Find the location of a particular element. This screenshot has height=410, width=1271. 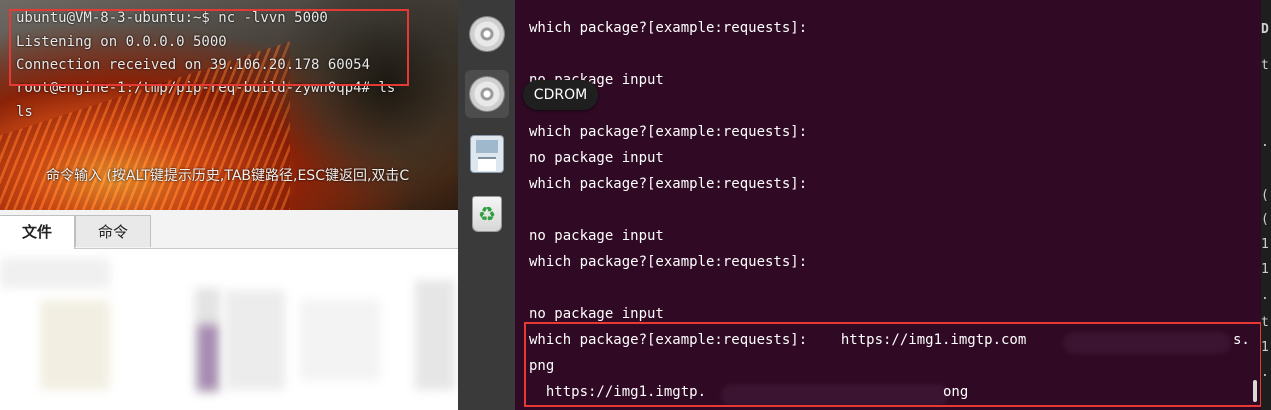

dock-trash: ♻ is located at coordinates (487, 214).